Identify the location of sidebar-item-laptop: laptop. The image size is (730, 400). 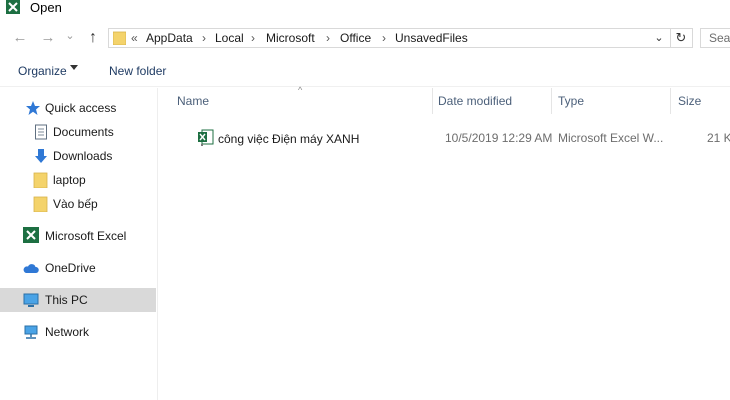
(78, 180).